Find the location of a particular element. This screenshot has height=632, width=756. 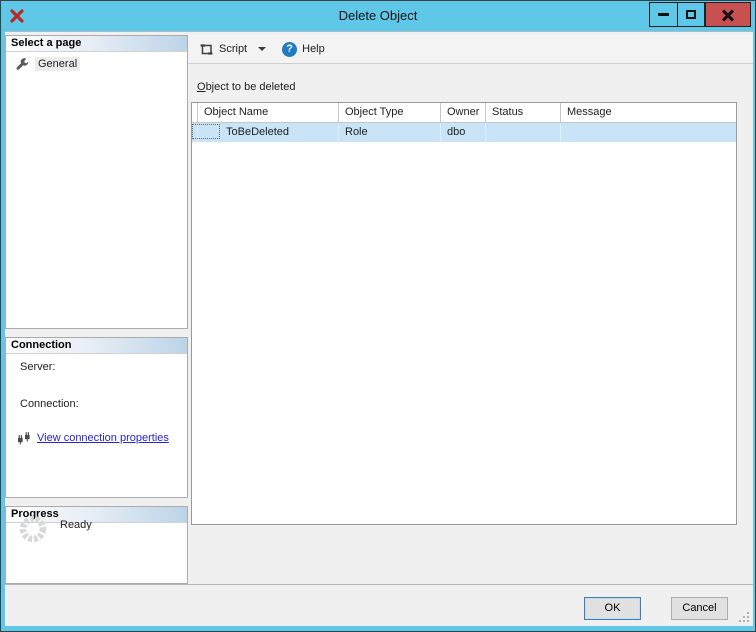

minimize-button is located at coordinates (663, 14).